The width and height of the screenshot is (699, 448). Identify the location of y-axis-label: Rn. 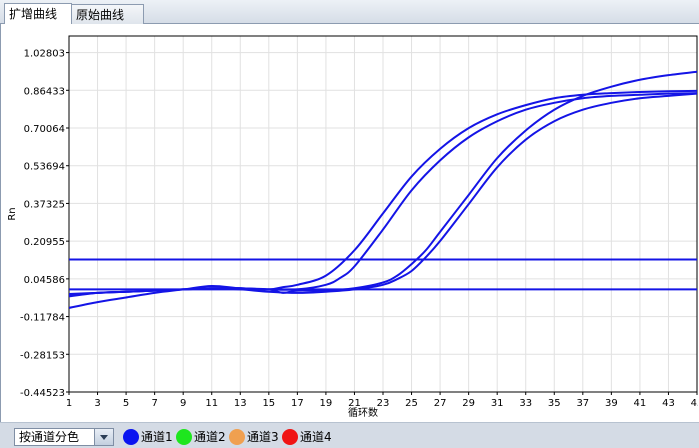
(12, 213).